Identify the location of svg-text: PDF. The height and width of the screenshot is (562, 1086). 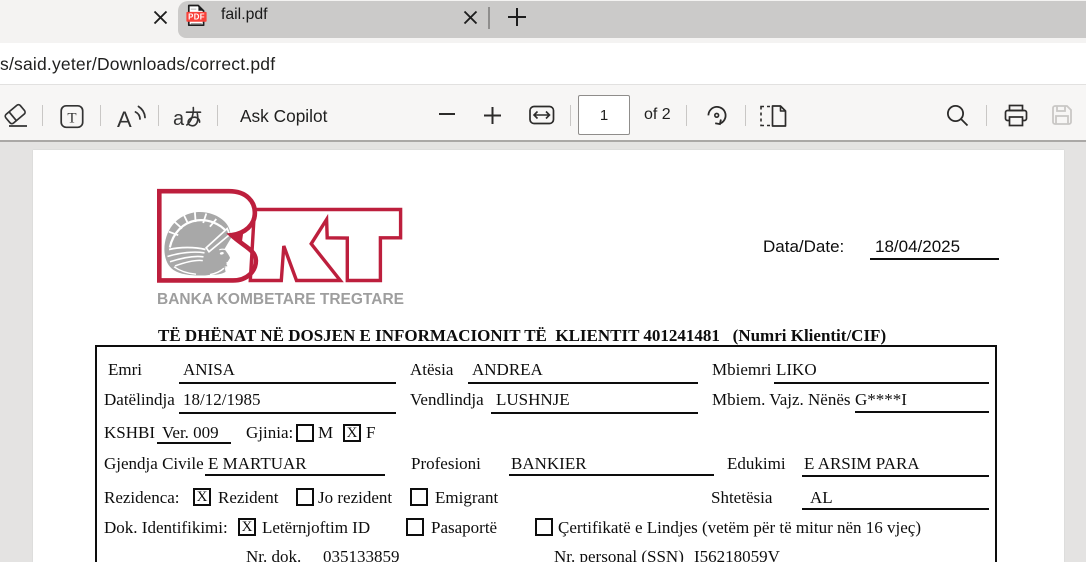
(196, 17).